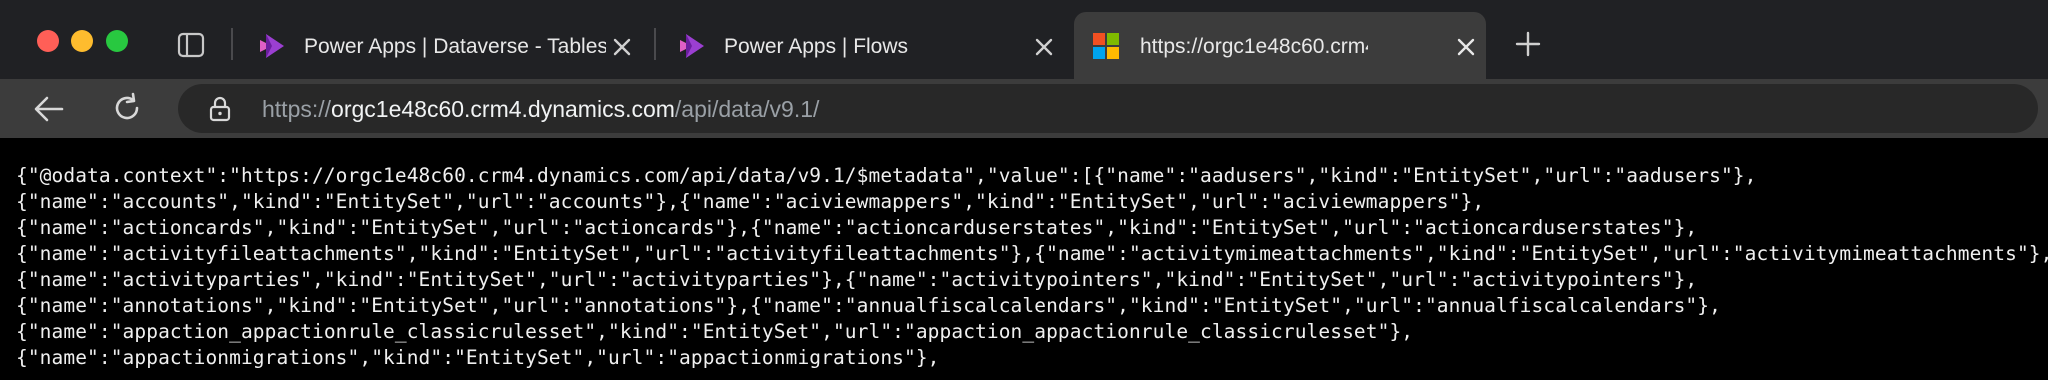 Image resolution: width=2048 pixels, height=380 pixels. What do you see at coordinates (455, 46) in the screenshot?
I see `tab-title: Power Apps | Dataverse - Tables` at bounding box center [455, 46].